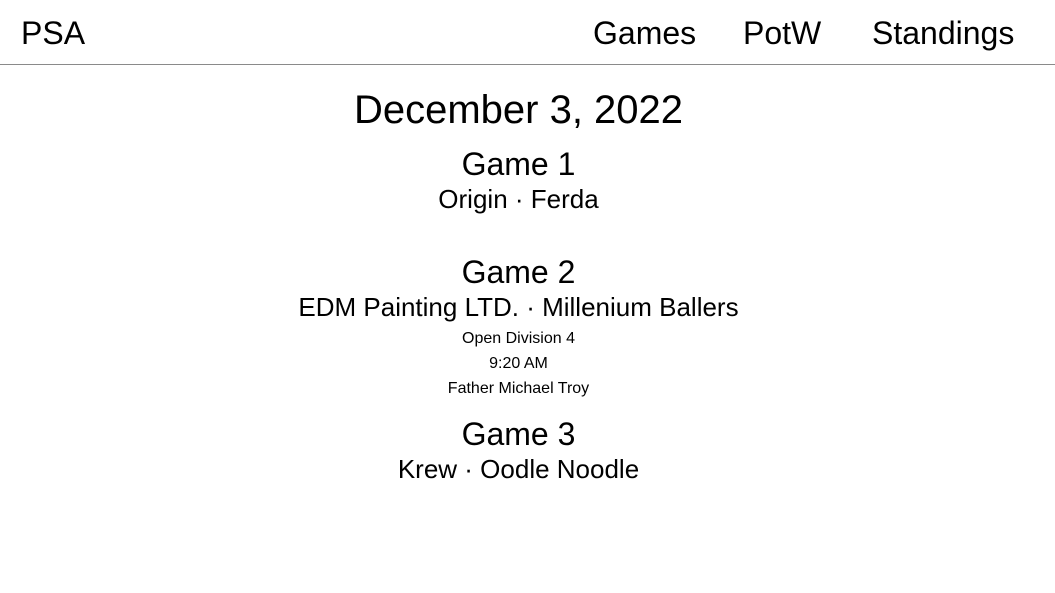 The width and height of the screenshot is (1055, 593). Describe the element at coordinates (518, 338) in the screenshot. I see `game-division: Open Division 4` at that location.